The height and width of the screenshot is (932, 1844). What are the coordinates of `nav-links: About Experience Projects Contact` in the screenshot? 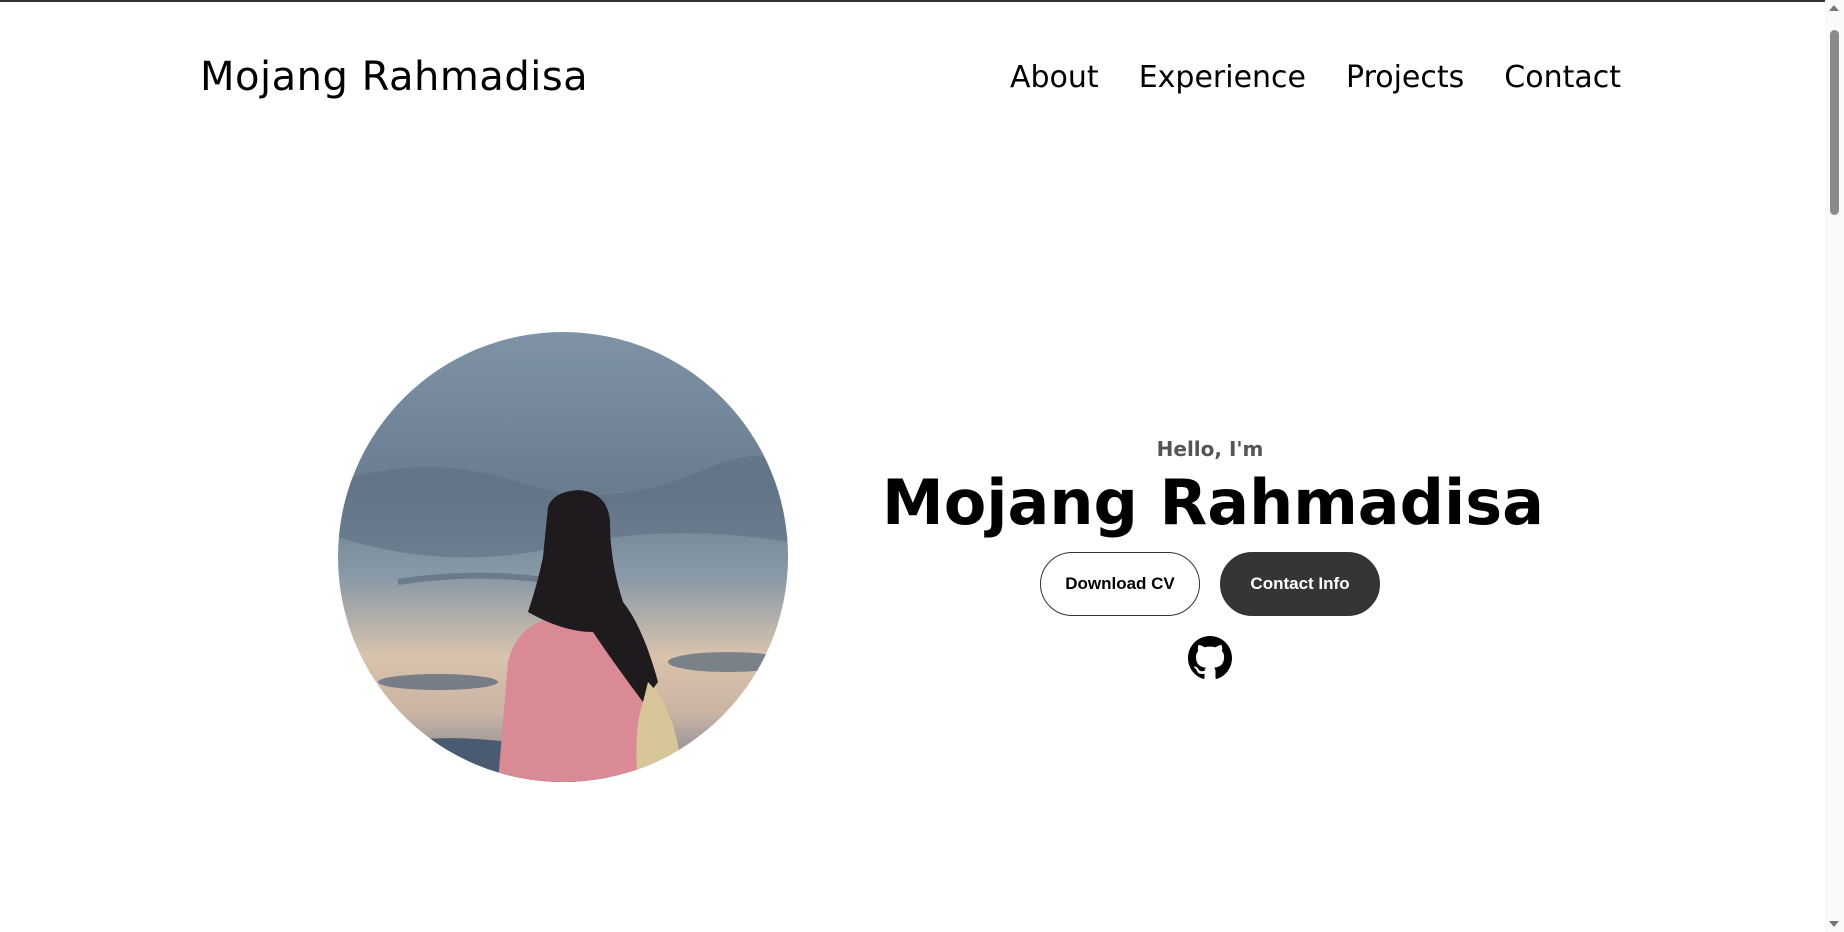 It's located at (1315, 77).